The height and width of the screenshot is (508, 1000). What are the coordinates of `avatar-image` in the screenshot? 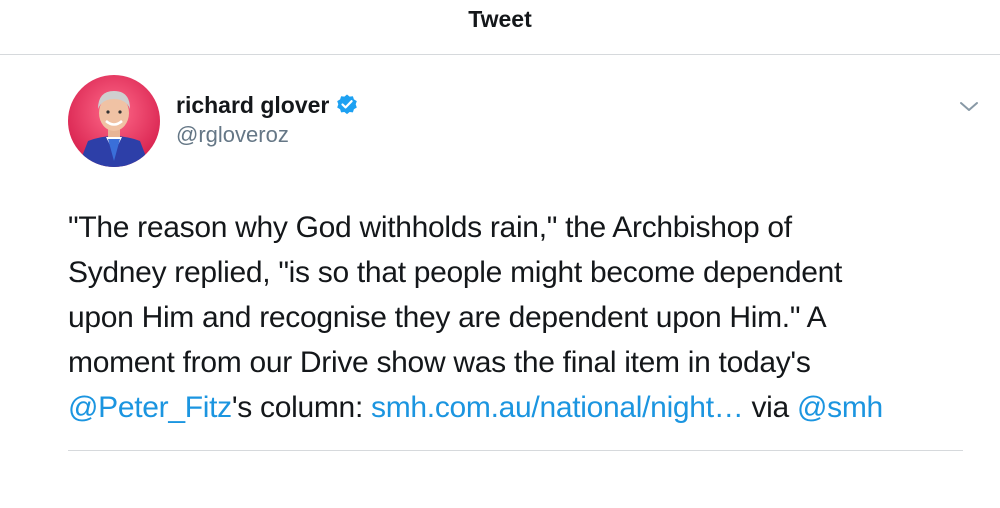 It's located at (114, 121).